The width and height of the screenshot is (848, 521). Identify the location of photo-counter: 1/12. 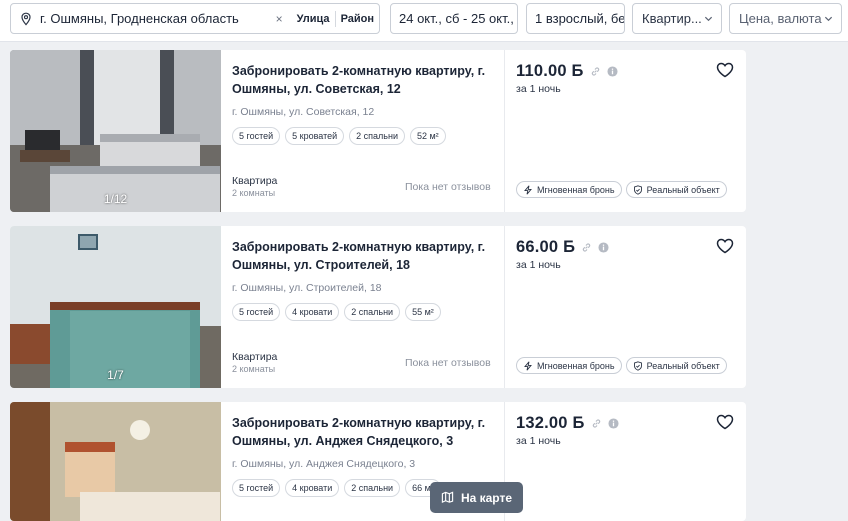
(115, 199).